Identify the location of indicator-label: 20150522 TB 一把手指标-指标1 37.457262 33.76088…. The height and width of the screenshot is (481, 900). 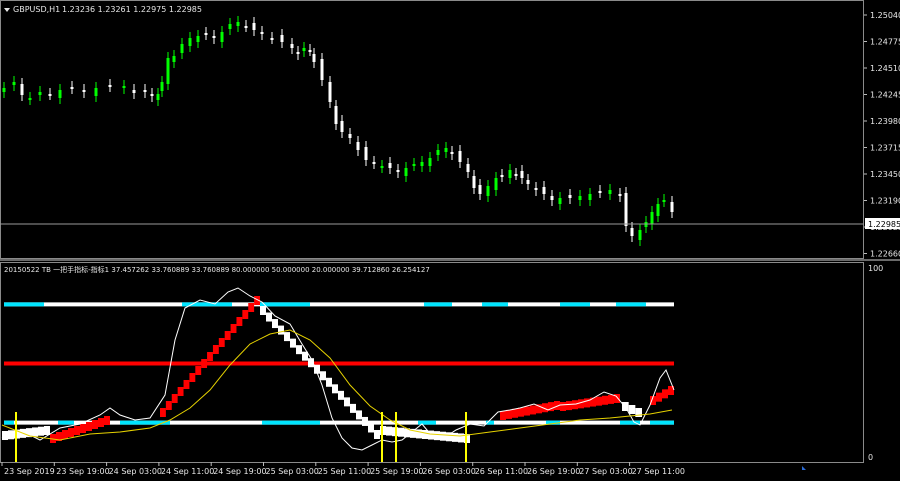
(217, 269).